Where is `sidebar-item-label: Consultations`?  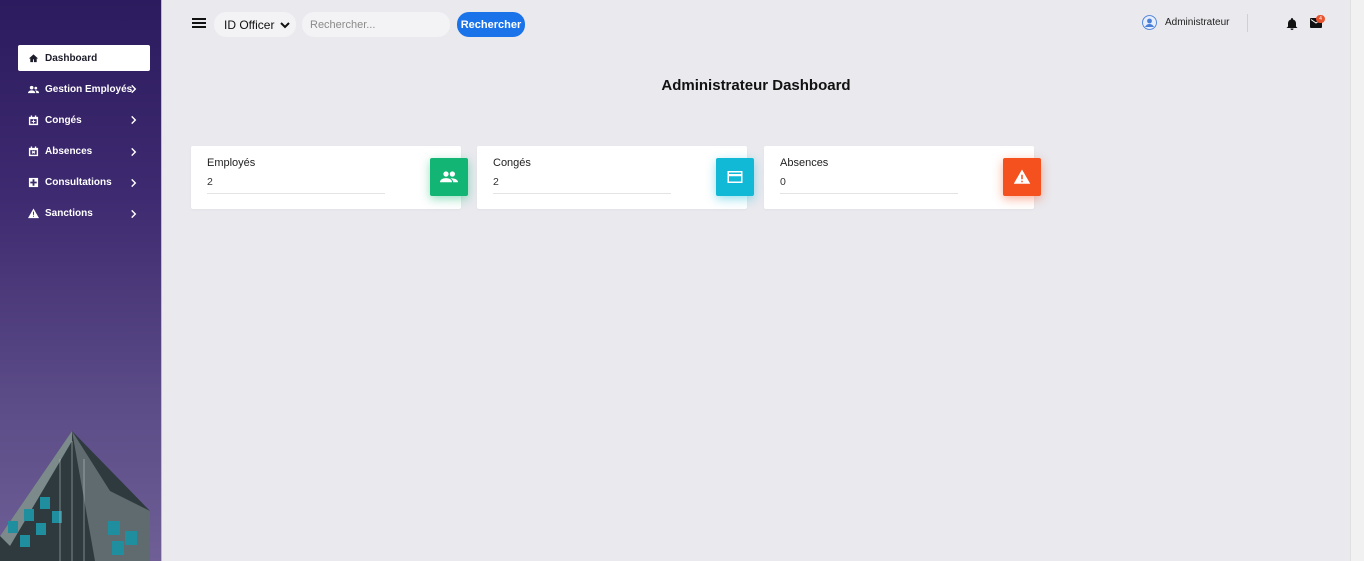 sidebar-item-label: Consultations is located at coordinates (78, 183).